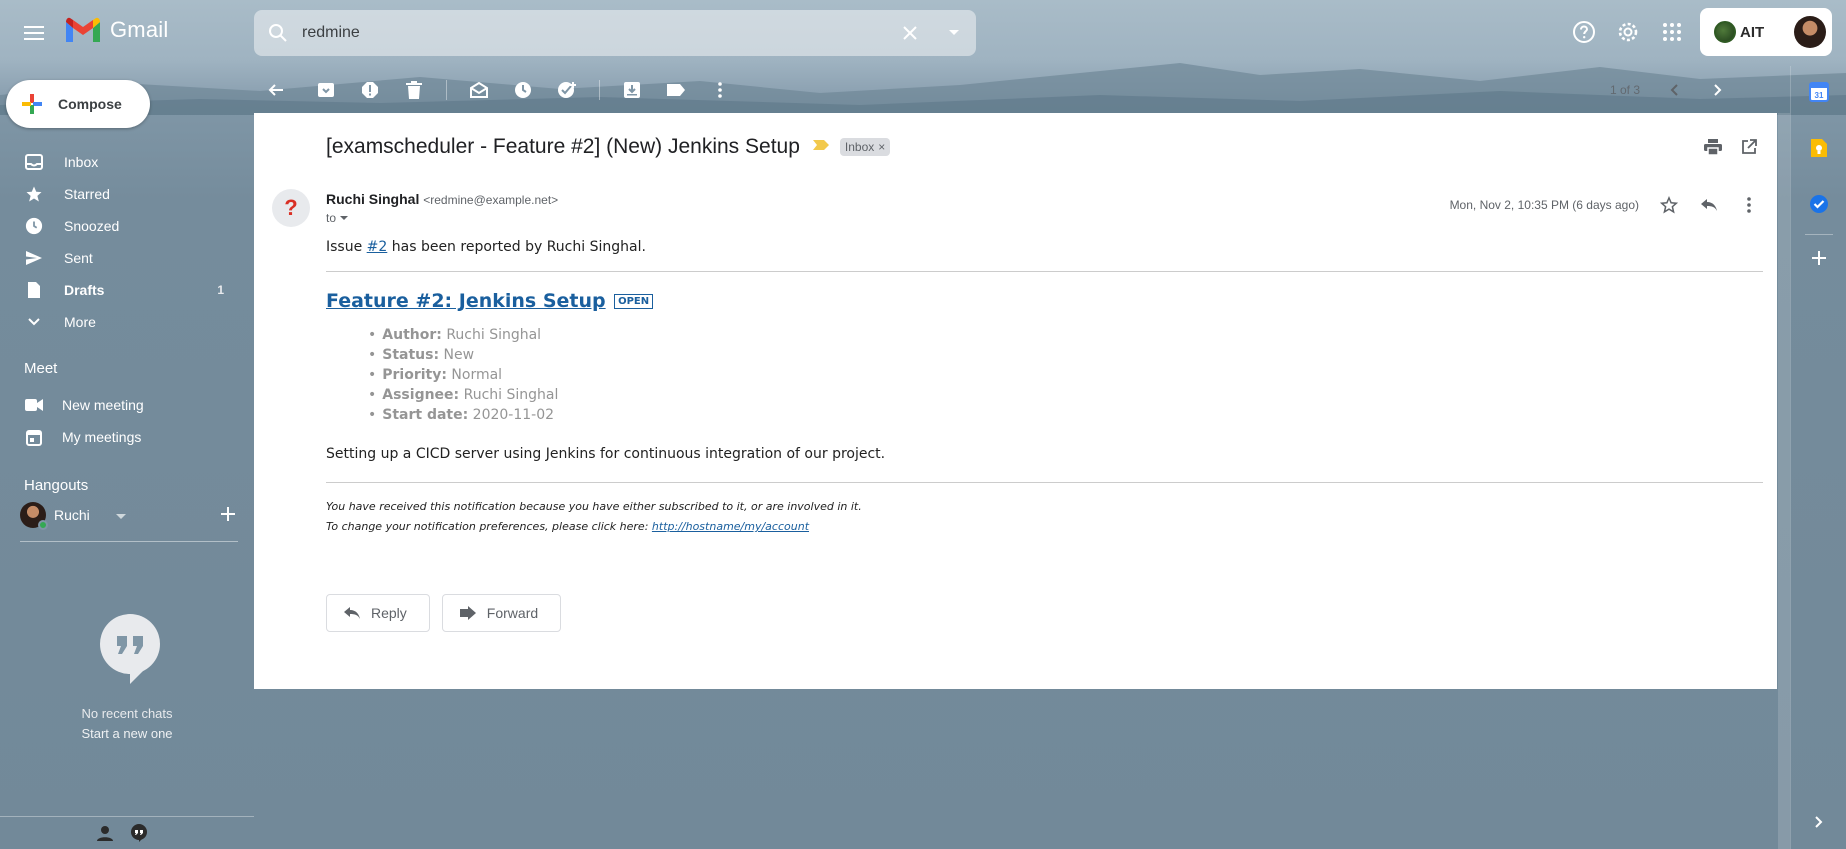 The width and height of the screenshot is (1846, 849). I want to click on reply-button, so click(1709, 205).